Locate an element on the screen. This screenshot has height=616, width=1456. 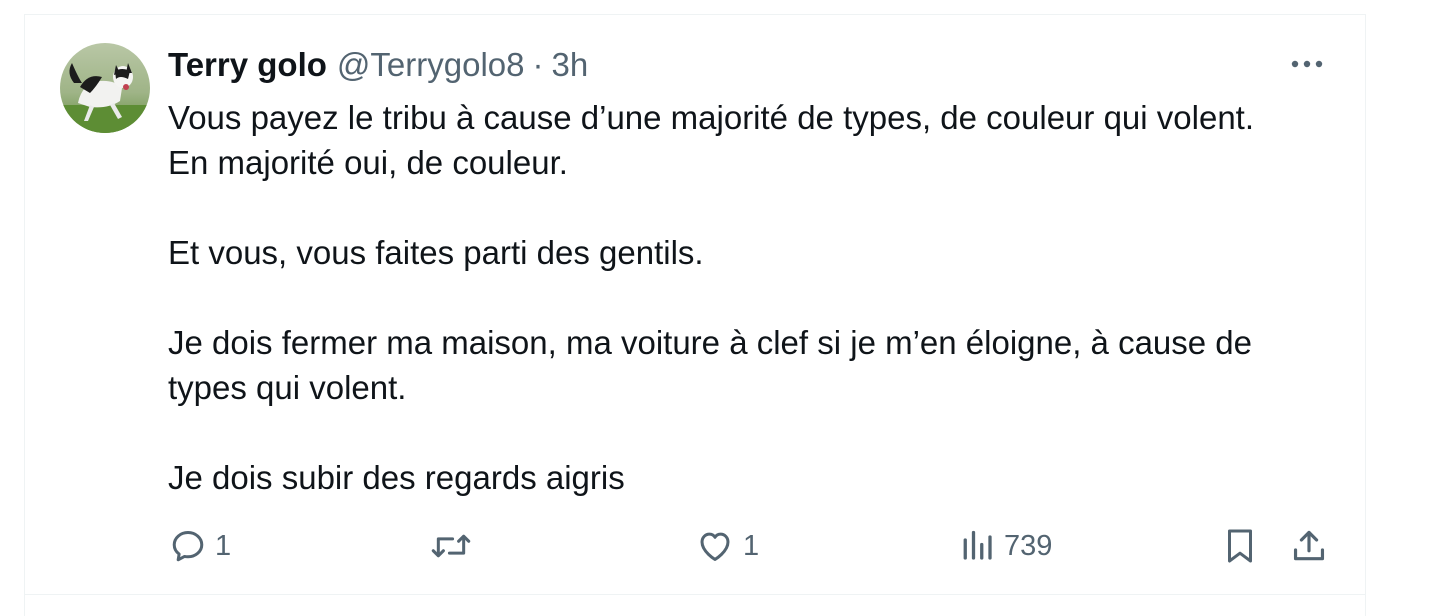
reply-count: 1 is located at coordinates (223, 545).